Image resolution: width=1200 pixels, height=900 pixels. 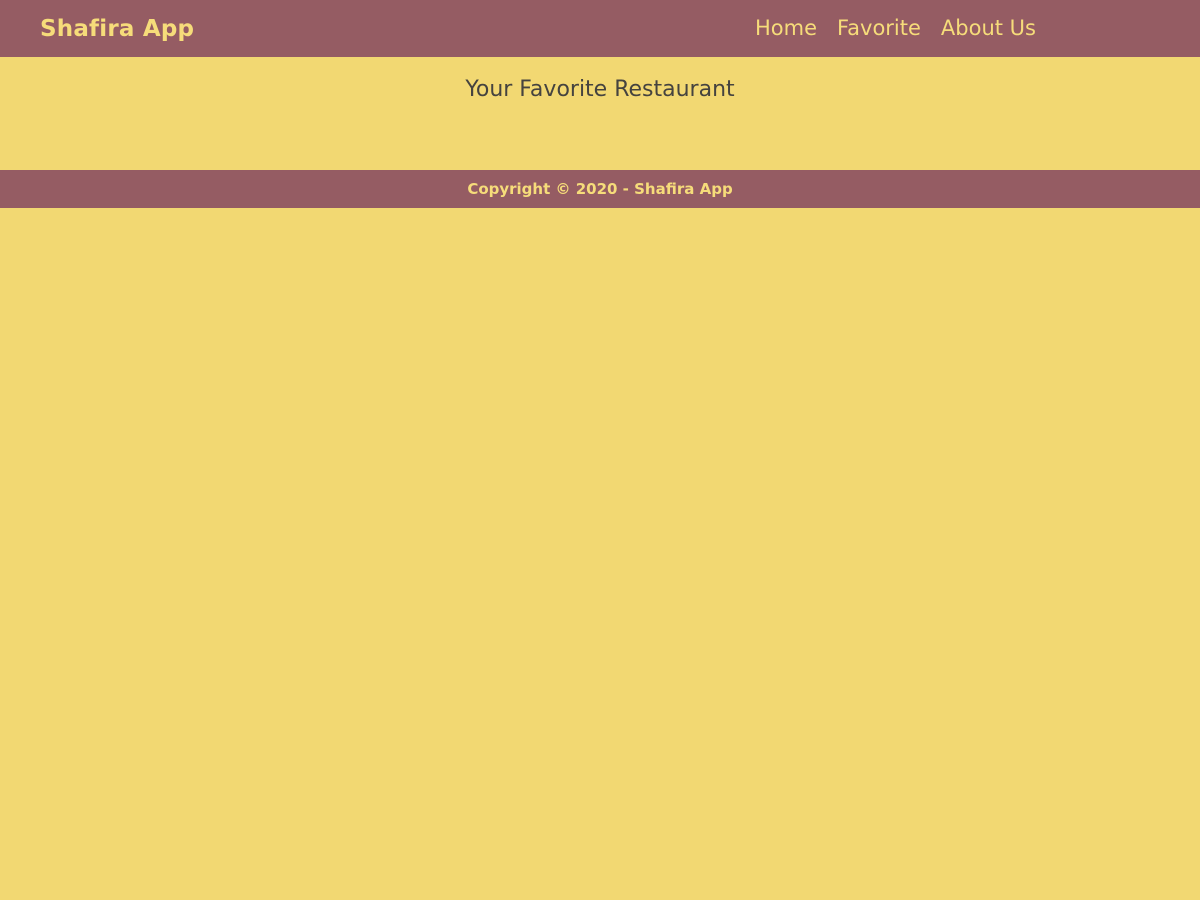 What do you see at coordinates (600, 113) in the screenshot?
I see `main-content: Your Favorite Restaurant` at bounding box center [600, 113].